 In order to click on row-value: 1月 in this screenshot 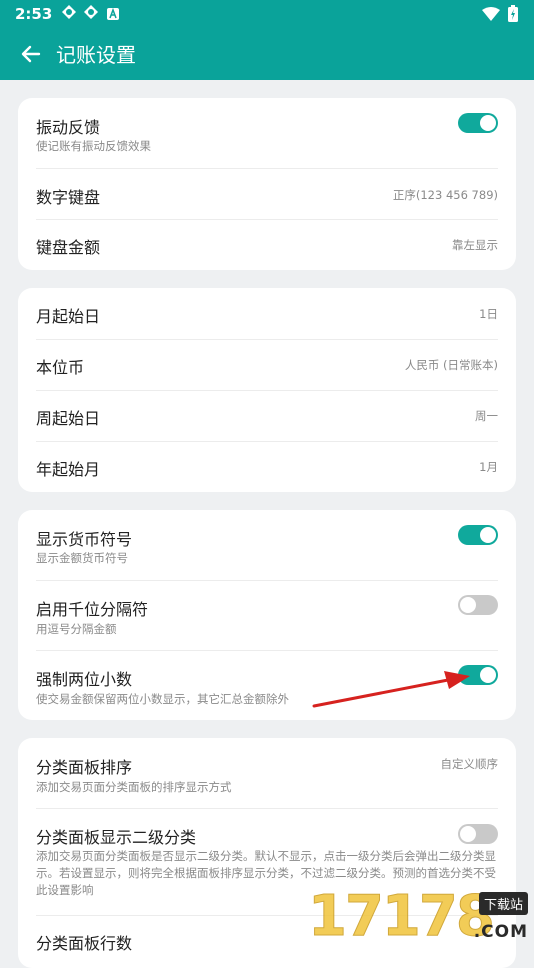, I will do `click(488, 467)`.